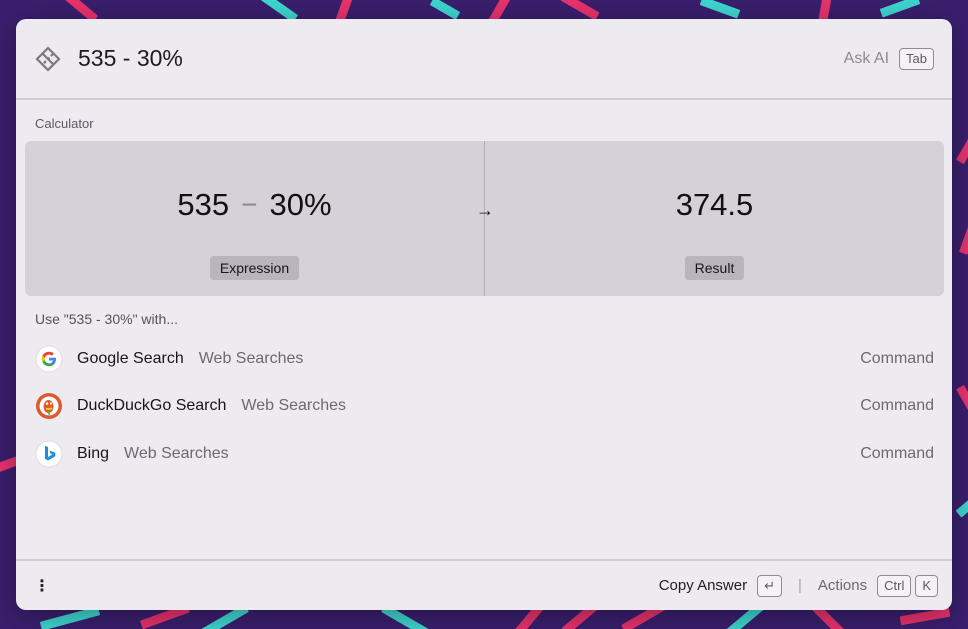  What do you see at coordinates (484, 359) in the screenshot?
I see `list-item: Google Search Web Searches Command` at bounding box center [484, 359].